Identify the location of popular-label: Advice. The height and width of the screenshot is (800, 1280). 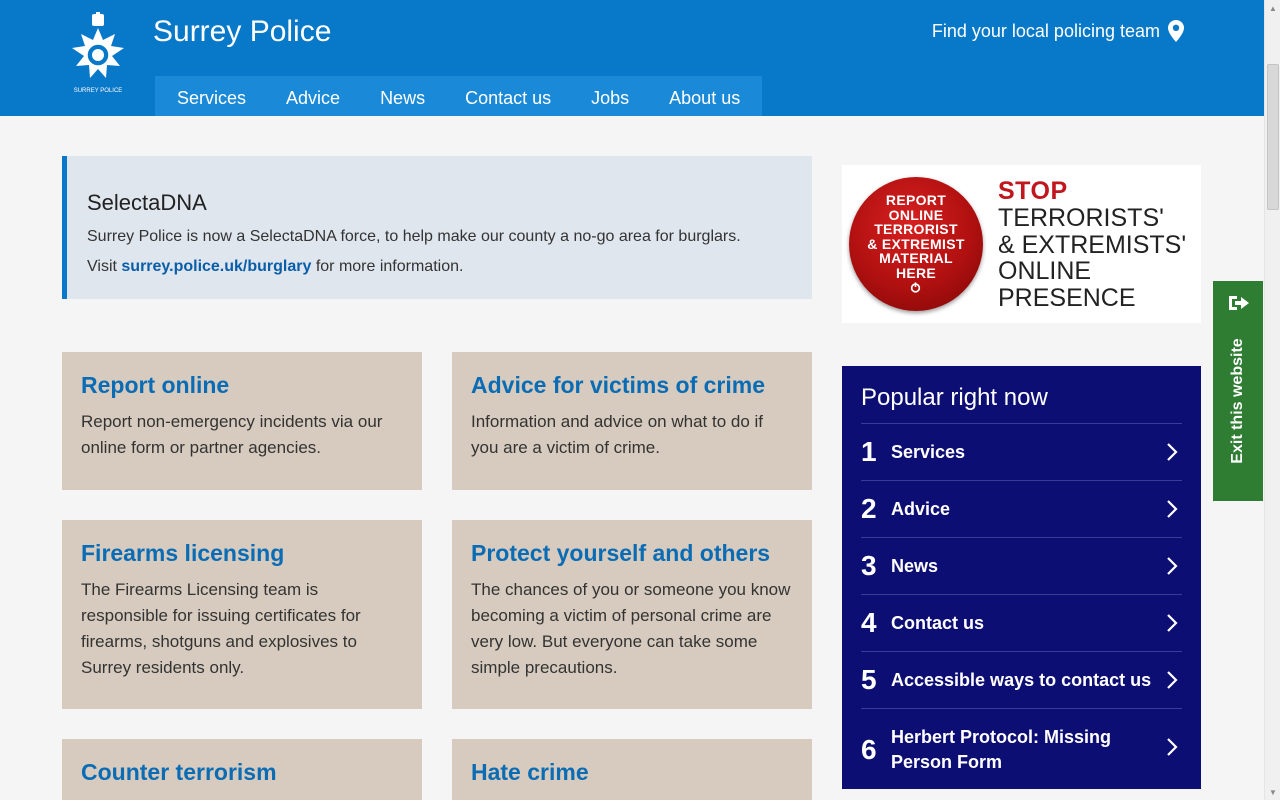
(921, 508).